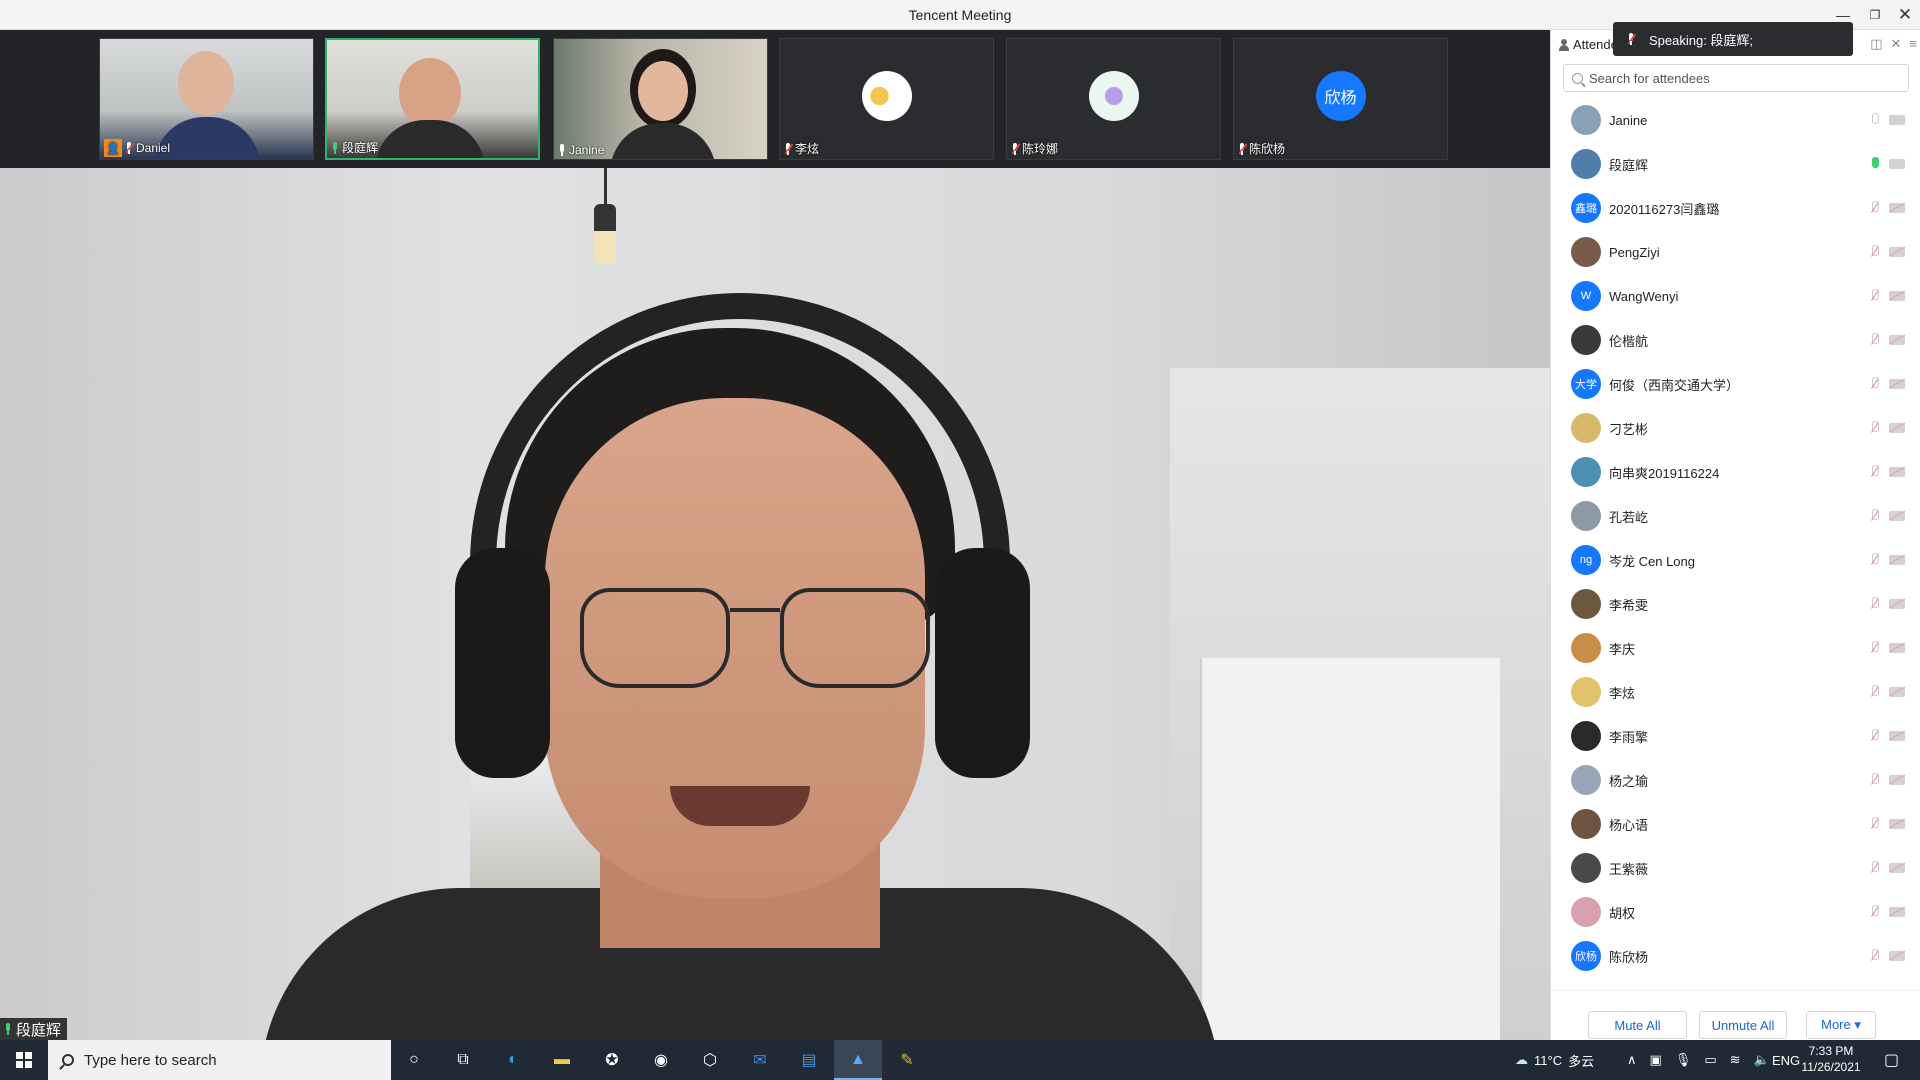  What do you see at coordinates (1735, 956) in the screenshot?
I see `attendee-row: 欣杨 陈欣杨` at bounding box center [1735, 956].